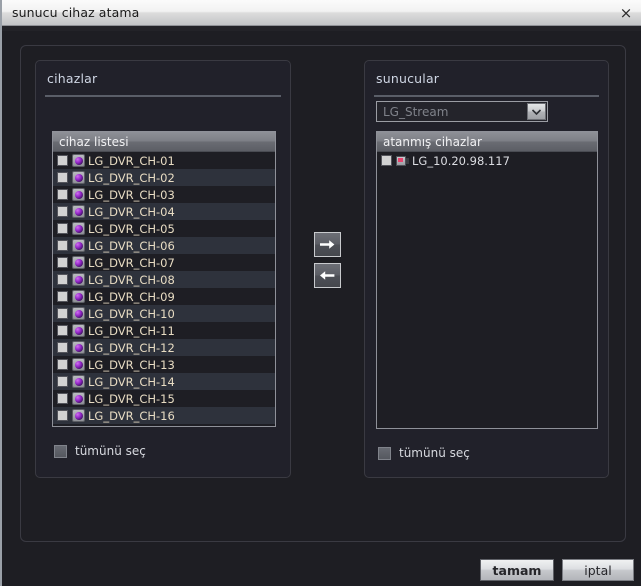 The height and width of the screenshot is (586, 641). Describe the element at coordinates (384, 453) in the screenshot. I see `servers-select-all-checkbox` at that location.